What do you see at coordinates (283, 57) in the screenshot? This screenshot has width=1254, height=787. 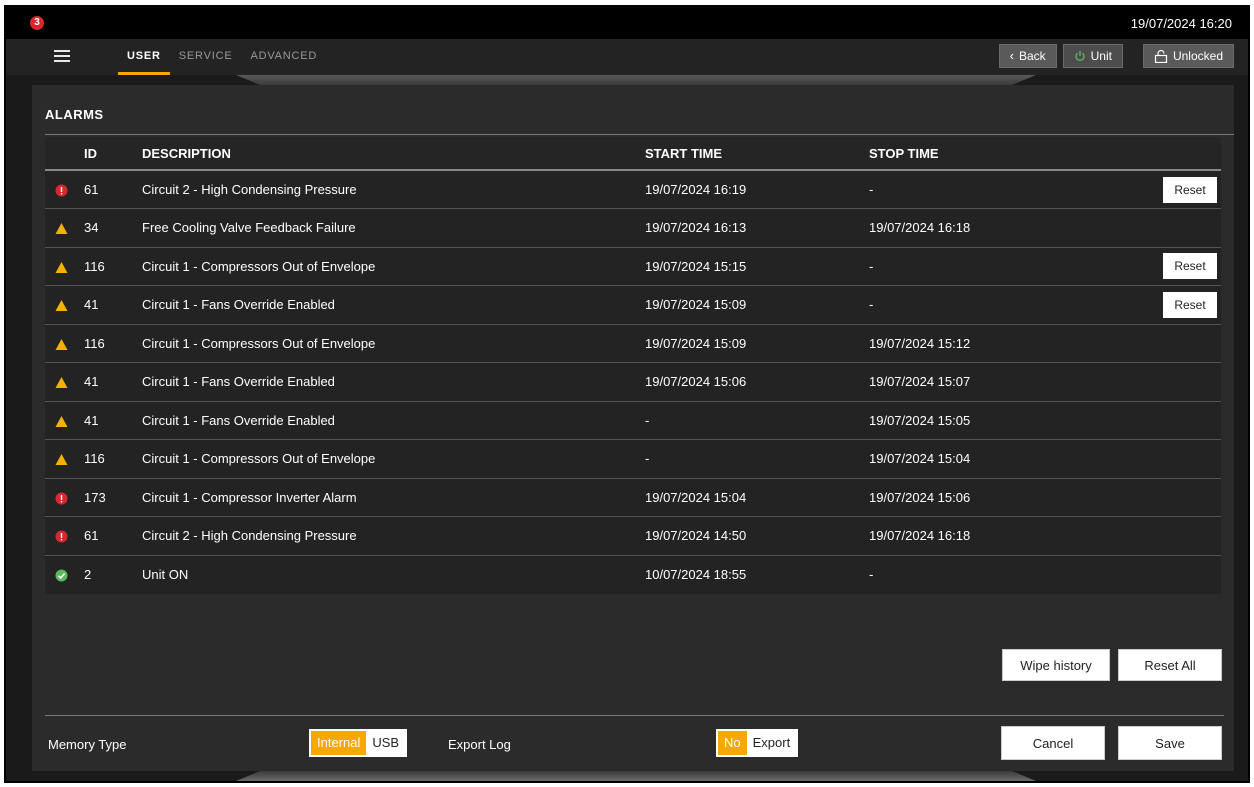 I see `tab-advanced: ADVANCED` at bounding box center [283, 57].